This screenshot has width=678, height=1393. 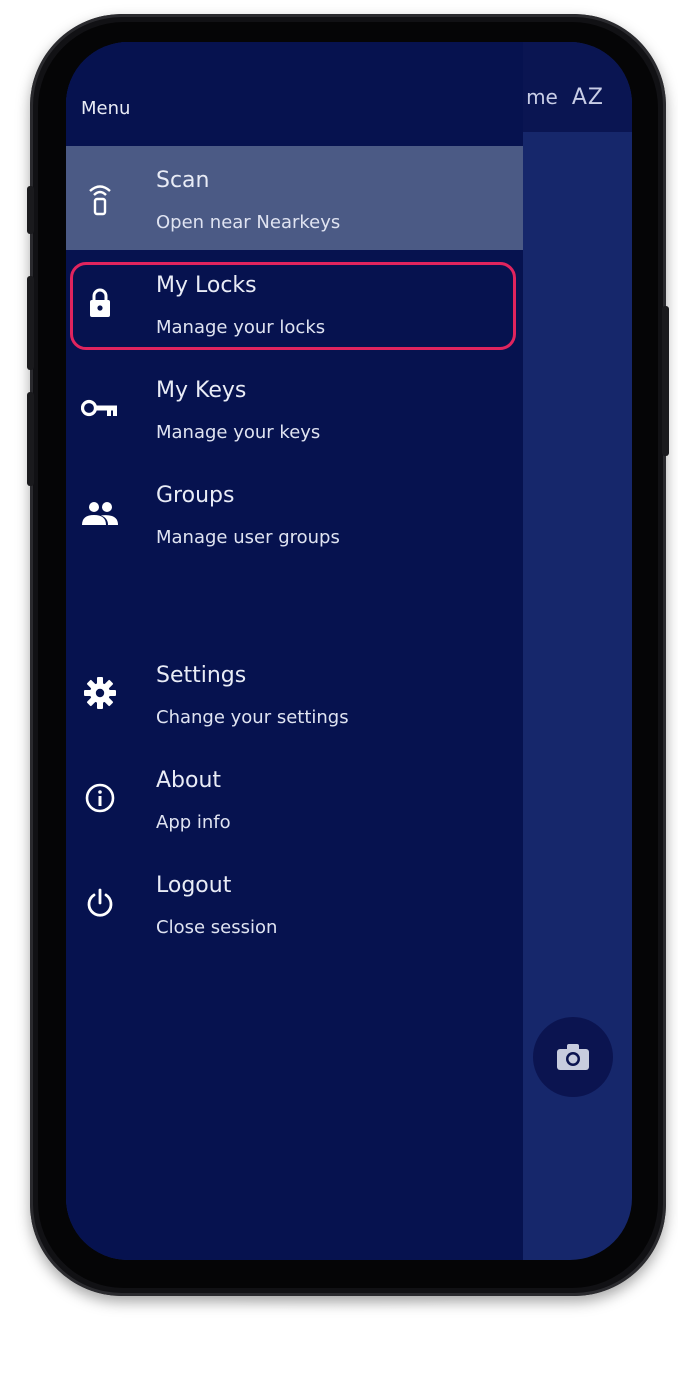 What do you see at coordinates (542, 97) in the screenshot?
I see `topbar-partial-text: me` at bounding box center [542, 97].